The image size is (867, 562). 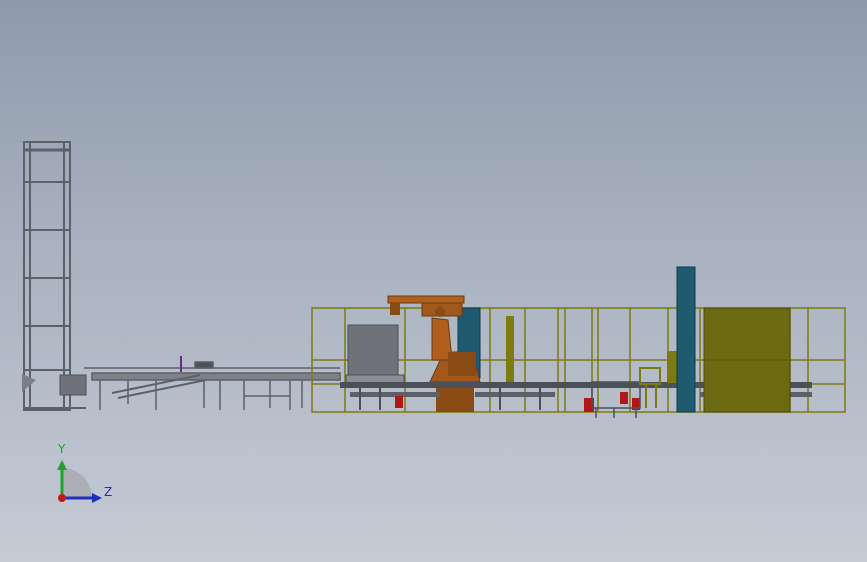 What do you see at coordinates (686, 339) in the screenshot?
I see `wrapper-column` at bounding box center [686, 339].